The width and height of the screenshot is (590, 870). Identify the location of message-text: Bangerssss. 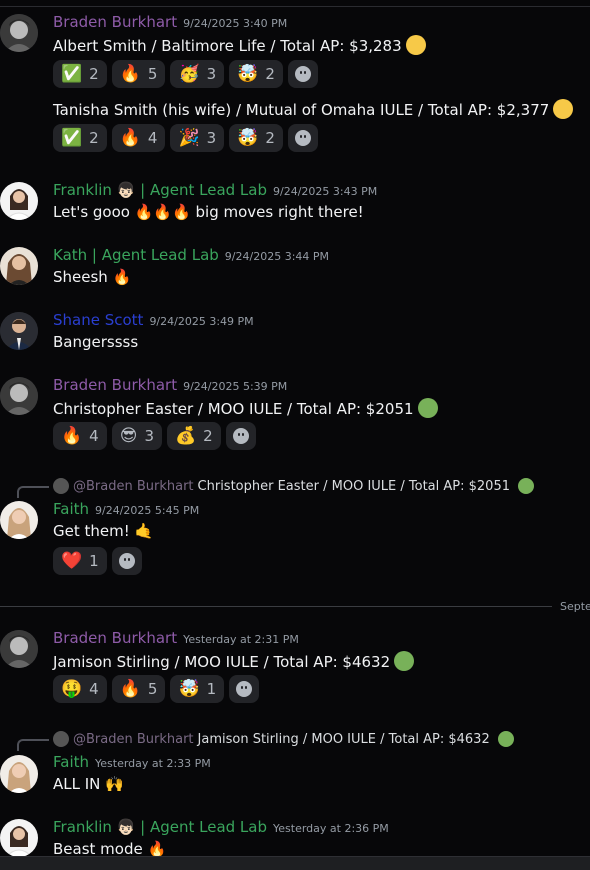
(96, 342).